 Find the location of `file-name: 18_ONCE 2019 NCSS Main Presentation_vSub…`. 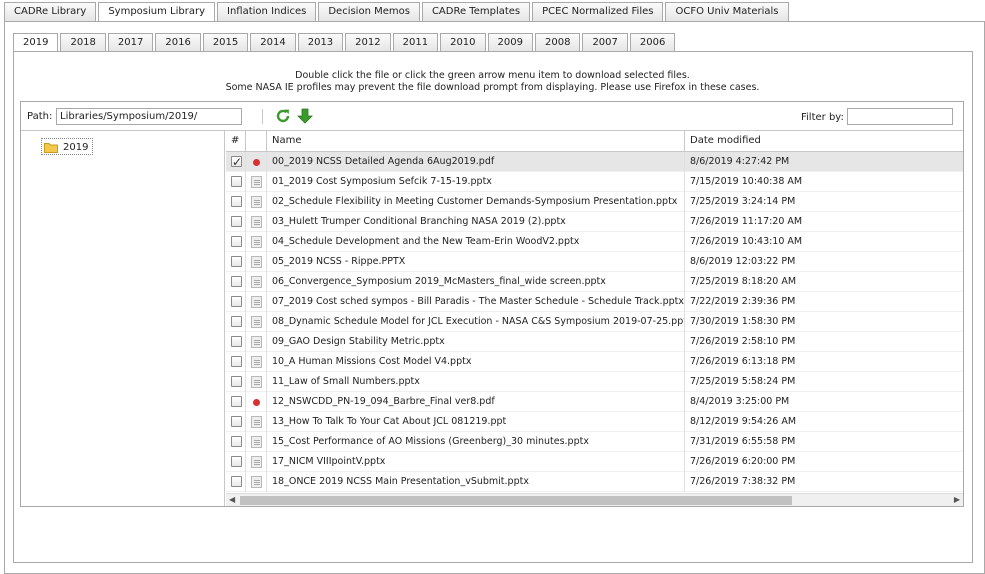

file-name: 18_ONCE 2019 NCSS Main Presentation_vSub… is located at coordinates (476, 482).